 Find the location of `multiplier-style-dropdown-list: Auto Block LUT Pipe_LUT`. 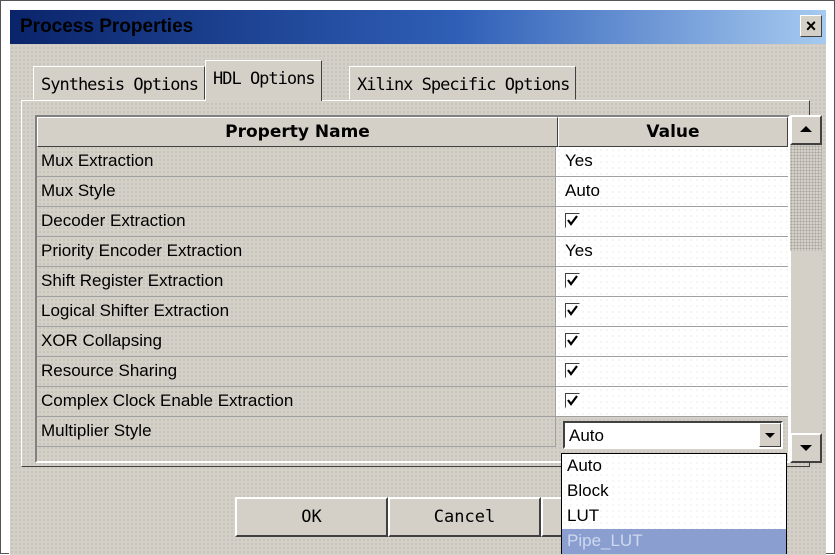

multiplier-style-dropdown-list: Auto Block LUT Pipe_LUT is located at coordinates (674, 503).